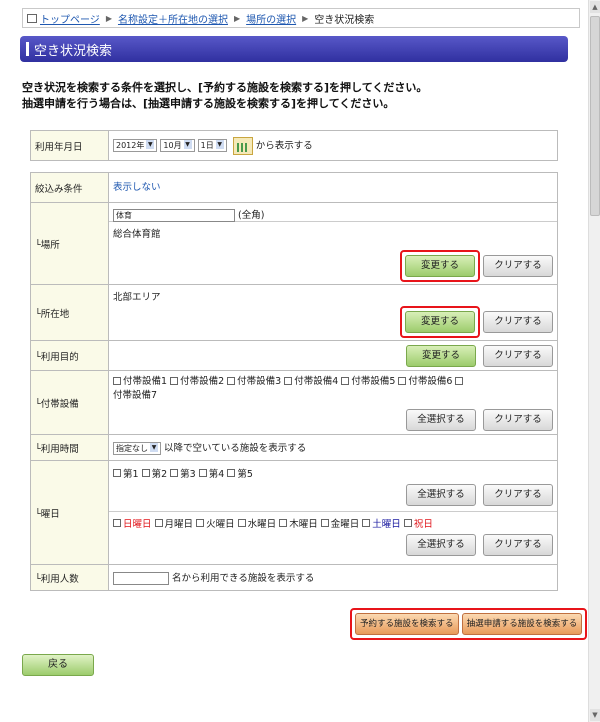  I want to click on day-clear-button: クリアする, so click(518, 544).